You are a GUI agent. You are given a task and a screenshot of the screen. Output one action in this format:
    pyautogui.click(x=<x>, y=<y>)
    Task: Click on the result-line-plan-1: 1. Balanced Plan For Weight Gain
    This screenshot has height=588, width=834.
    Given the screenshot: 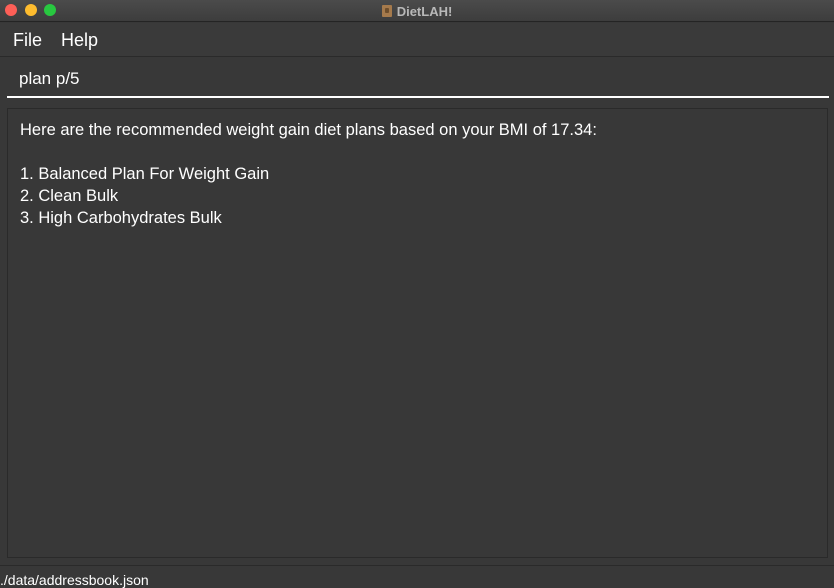 What is the action you would take?
    pyautogui.click(x=145, y=174)
    